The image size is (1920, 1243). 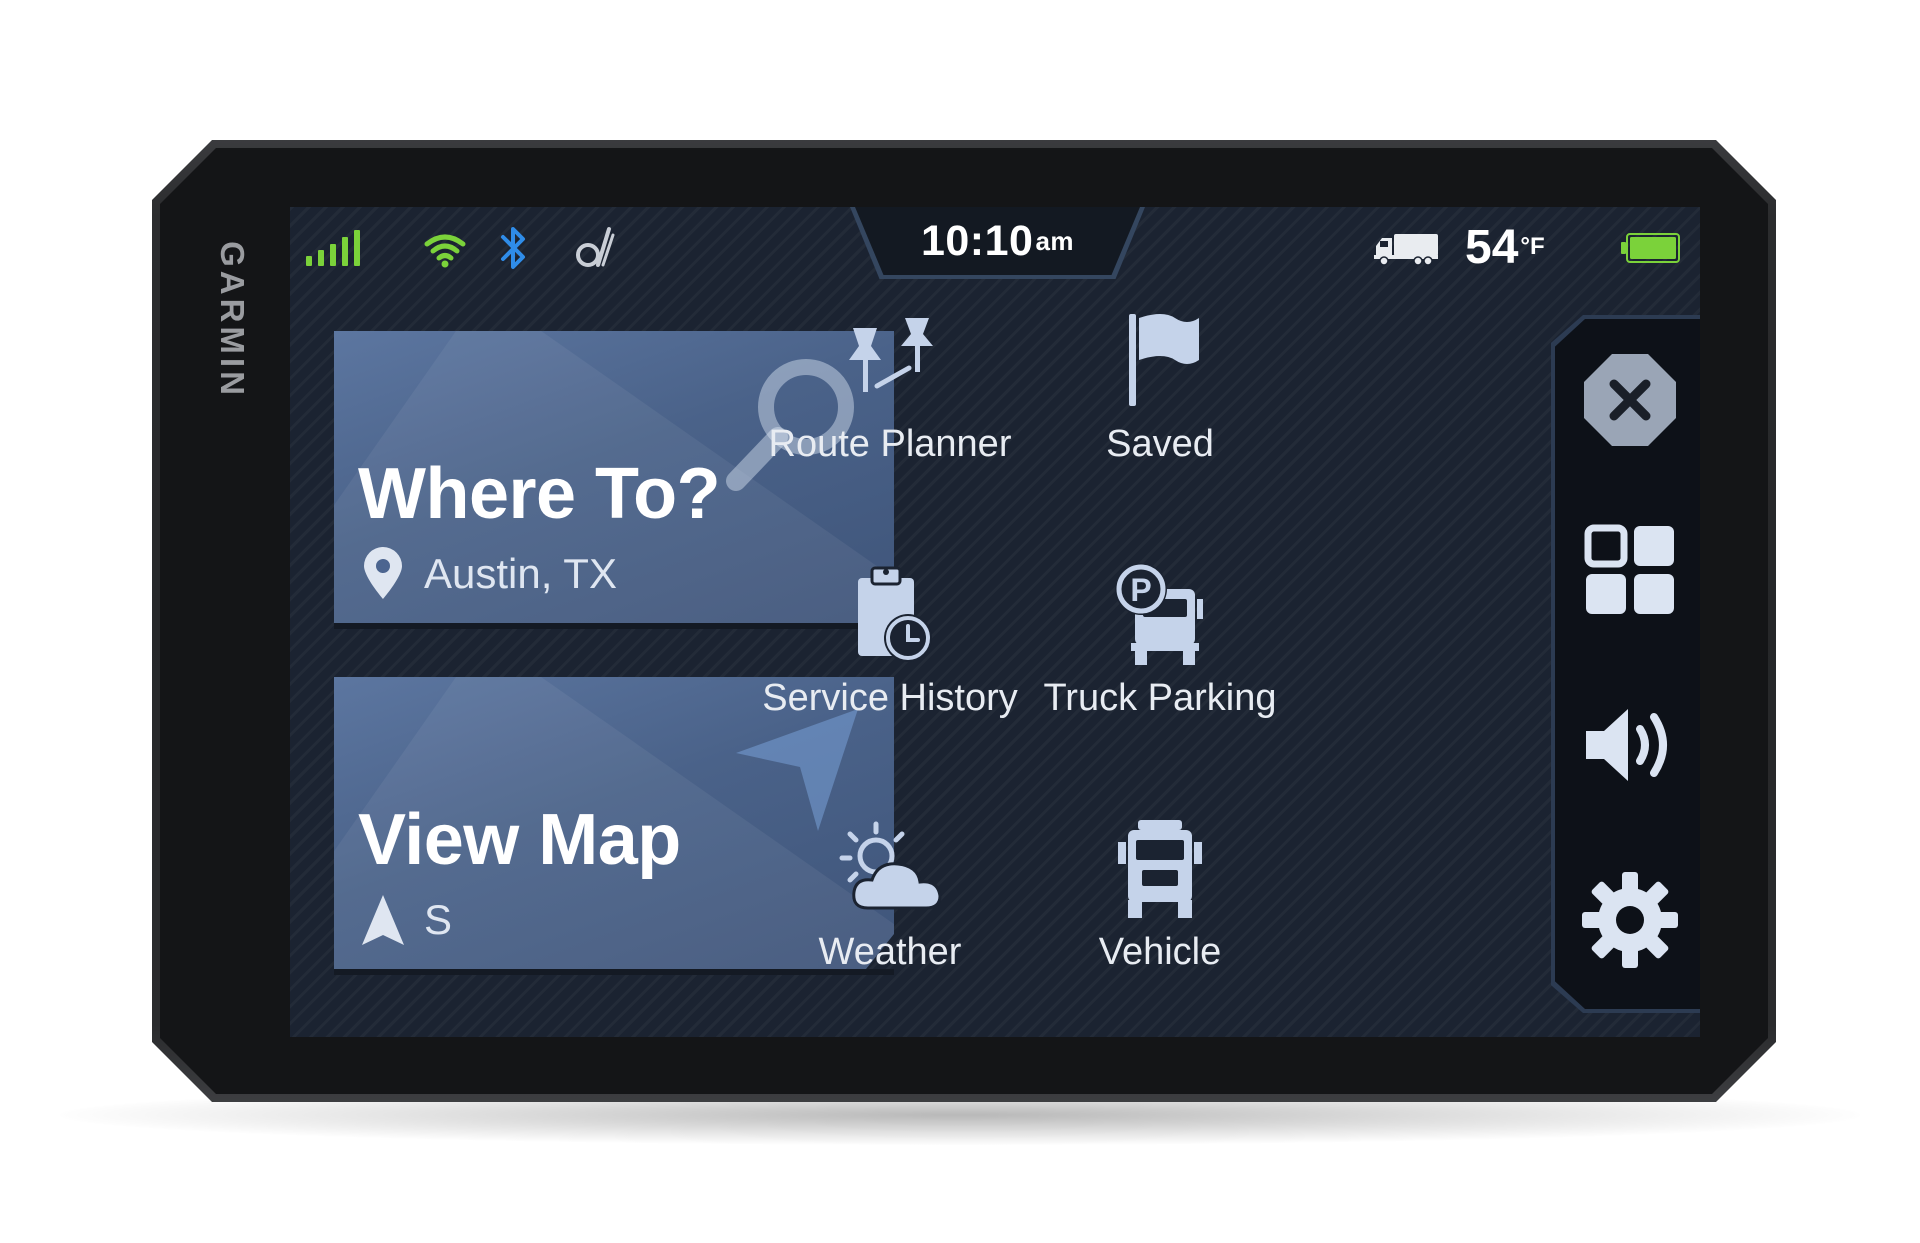 I want to click on temperature-value: 54, so click(x=1492, y=247).